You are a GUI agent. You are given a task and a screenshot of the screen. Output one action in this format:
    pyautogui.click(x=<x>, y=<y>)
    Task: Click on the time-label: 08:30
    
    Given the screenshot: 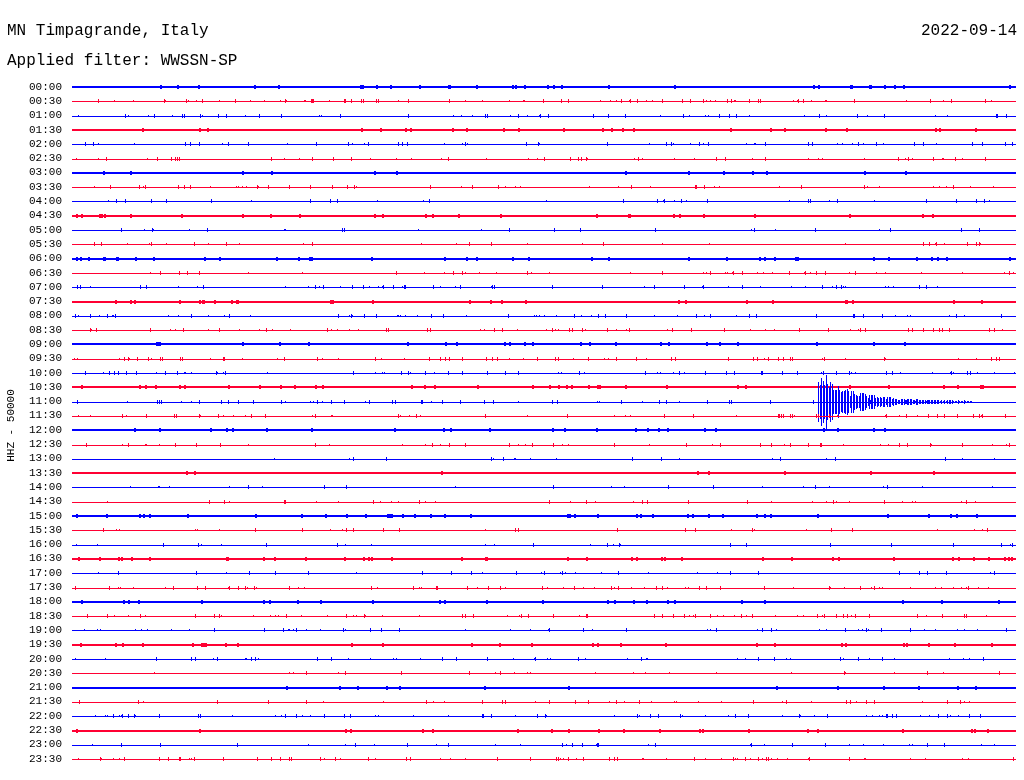 What is the action you would take?
    pyautogui.click(x=45, y=330)
    